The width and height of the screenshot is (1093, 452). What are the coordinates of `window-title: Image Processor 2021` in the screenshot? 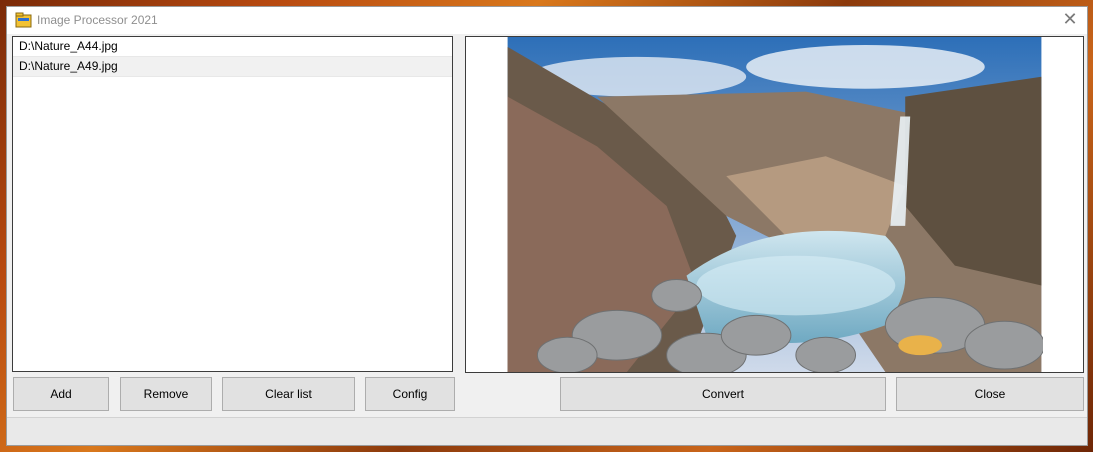 It's located at (97, 20).